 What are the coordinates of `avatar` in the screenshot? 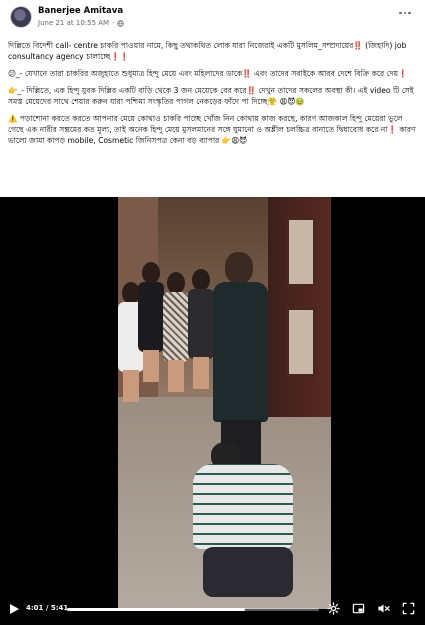 It's located at (21, 17).